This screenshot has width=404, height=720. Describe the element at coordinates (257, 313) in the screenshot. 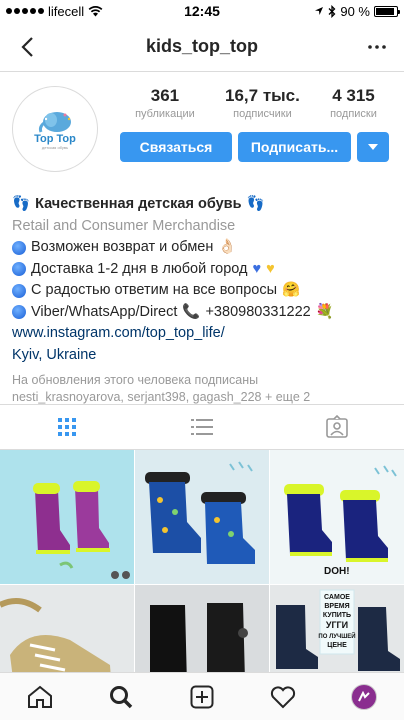

I see `phone-number: +380980331222` at that location.